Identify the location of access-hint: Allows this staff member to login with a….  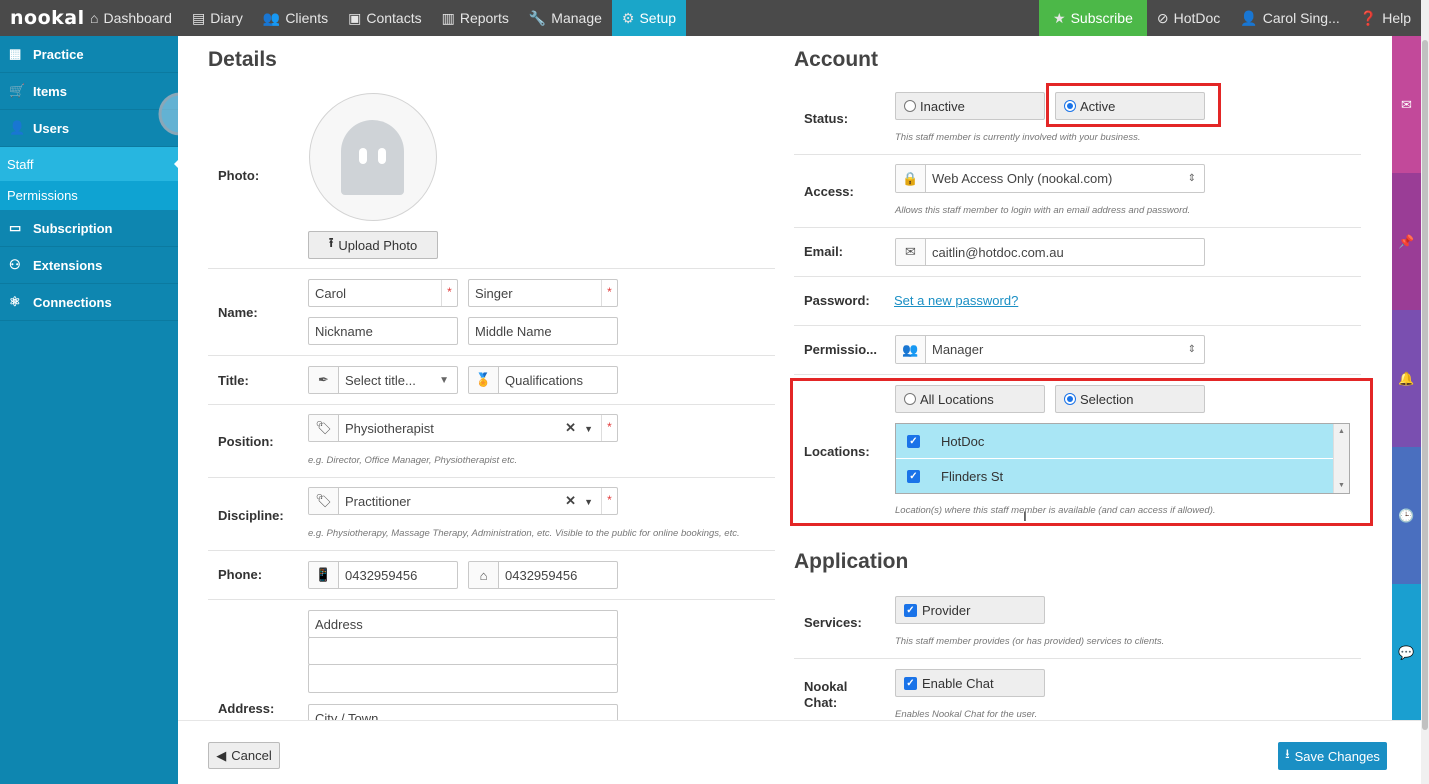
(1043, 210).